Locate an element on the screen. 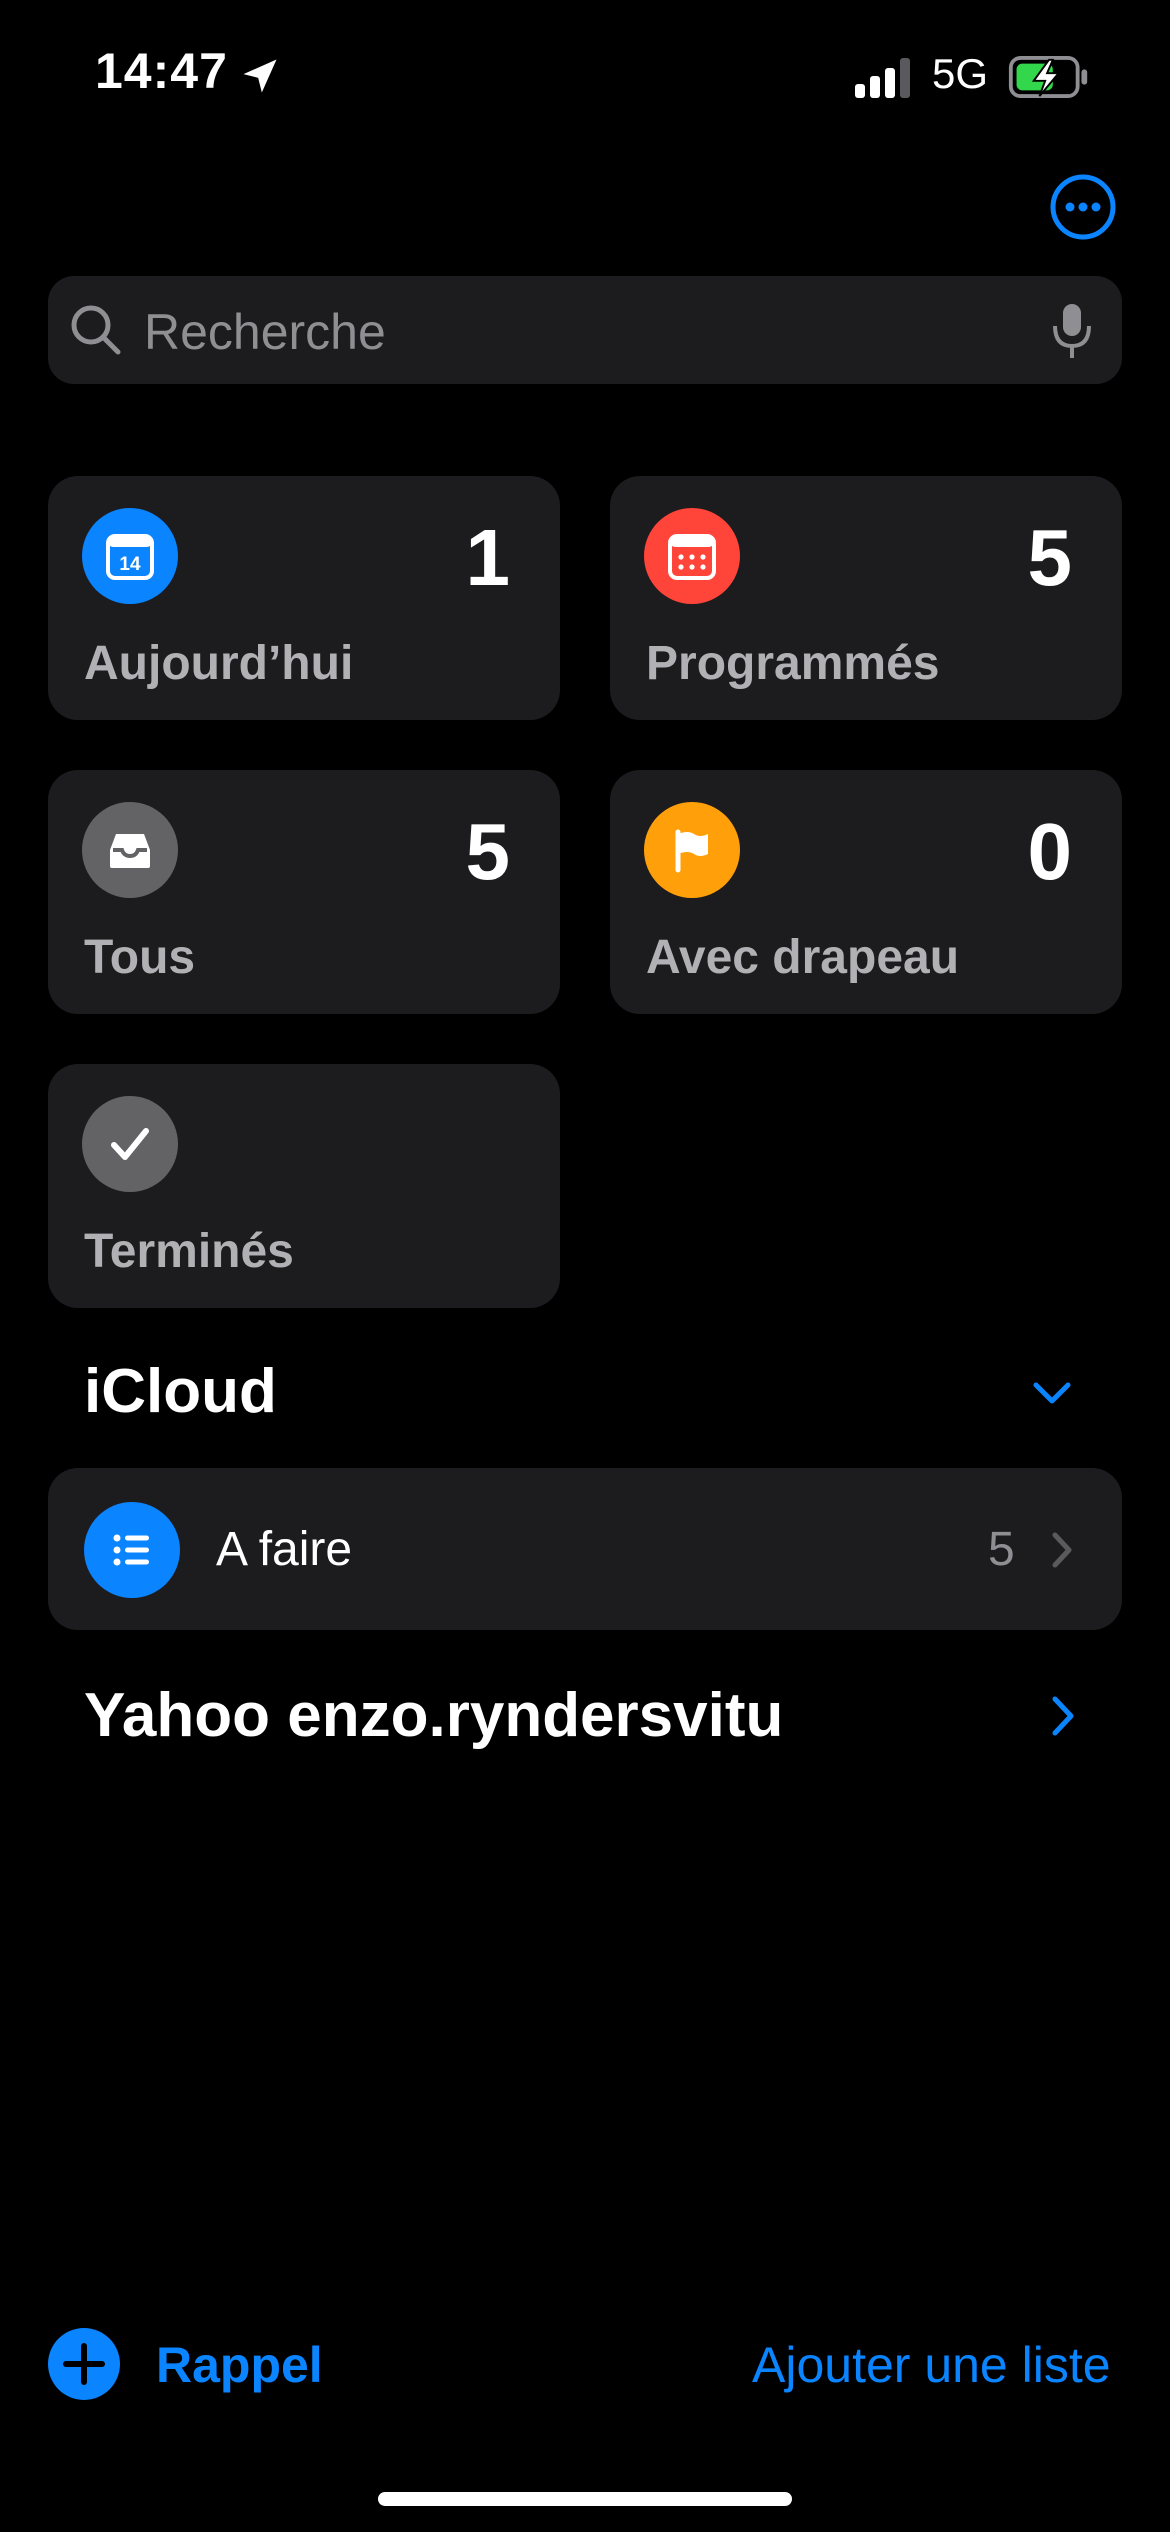 This screenshot has width=1170, height=2532. add-list-button: Ajouter une liste is located at coordinates (931, 2365).